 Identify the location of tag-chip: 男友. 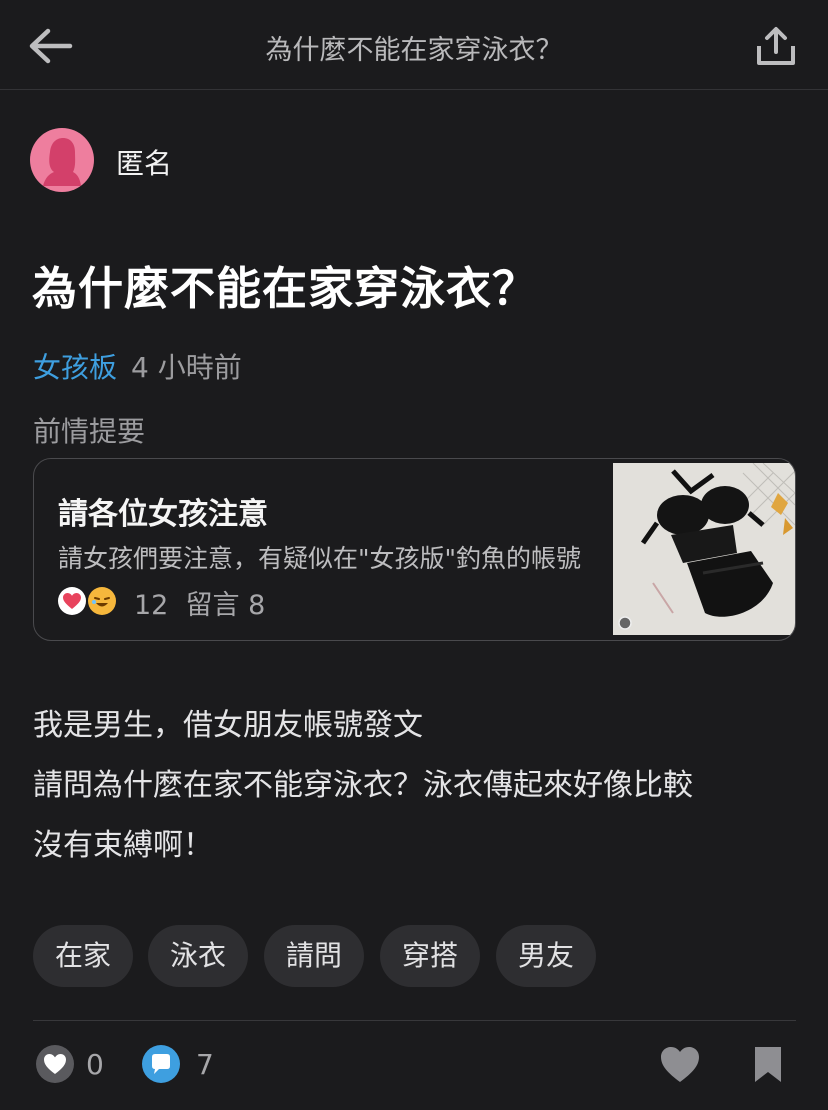
(546, 956).